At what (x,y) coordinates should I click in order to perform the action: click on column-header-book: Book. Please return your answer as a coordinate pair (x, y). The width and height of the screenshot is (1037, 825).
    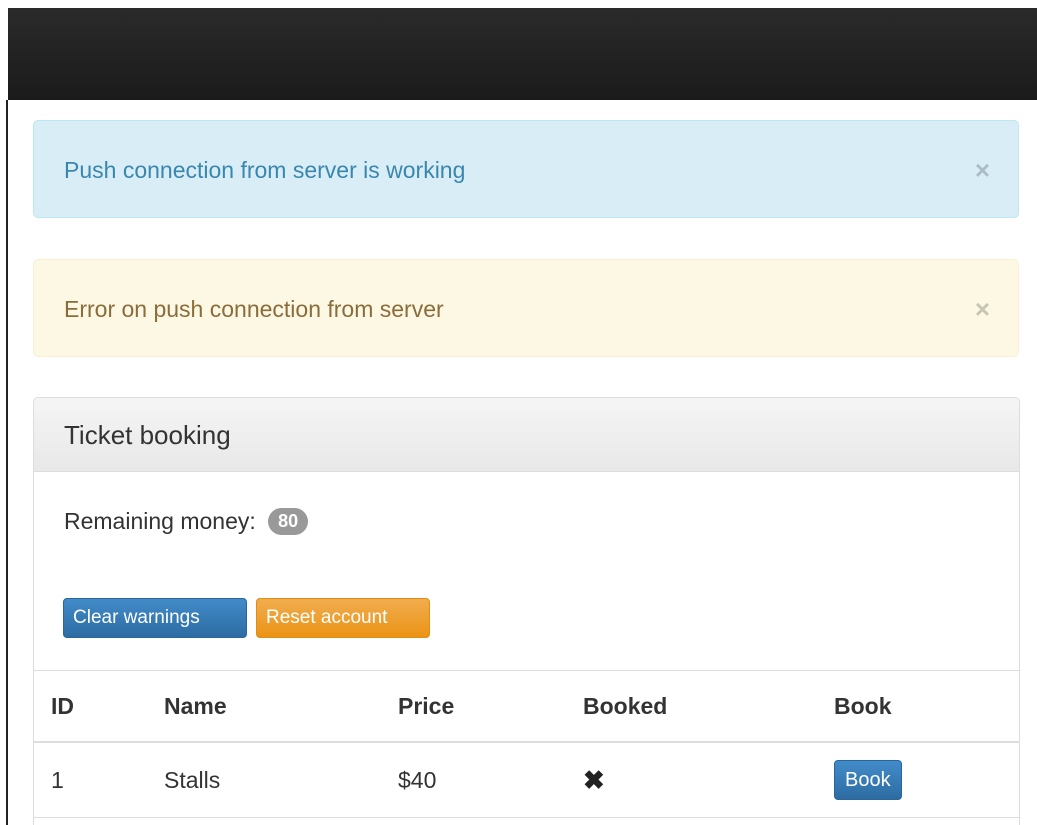
    Looking at the image, I should click on (926, 706).